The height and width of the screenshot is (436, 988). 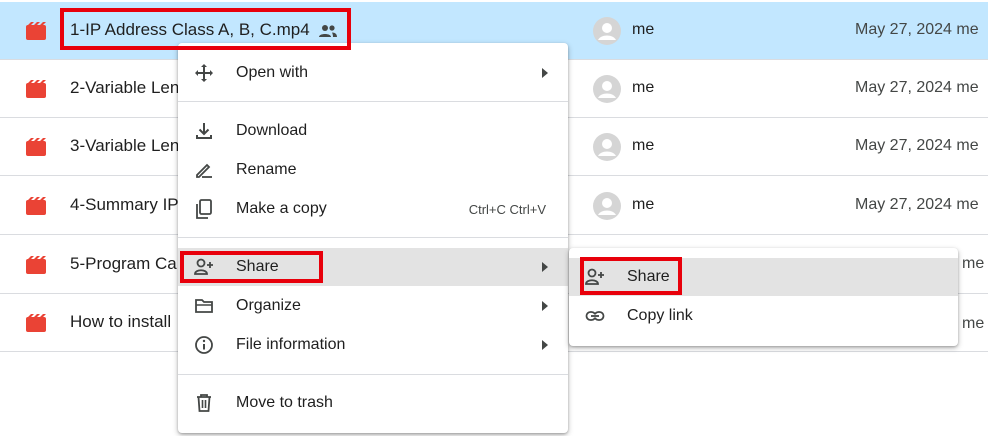 What do you see at coordinates (373, 267) in the screenshot?
I see `menu-item-share: Share` at bounding box center [373, 267].